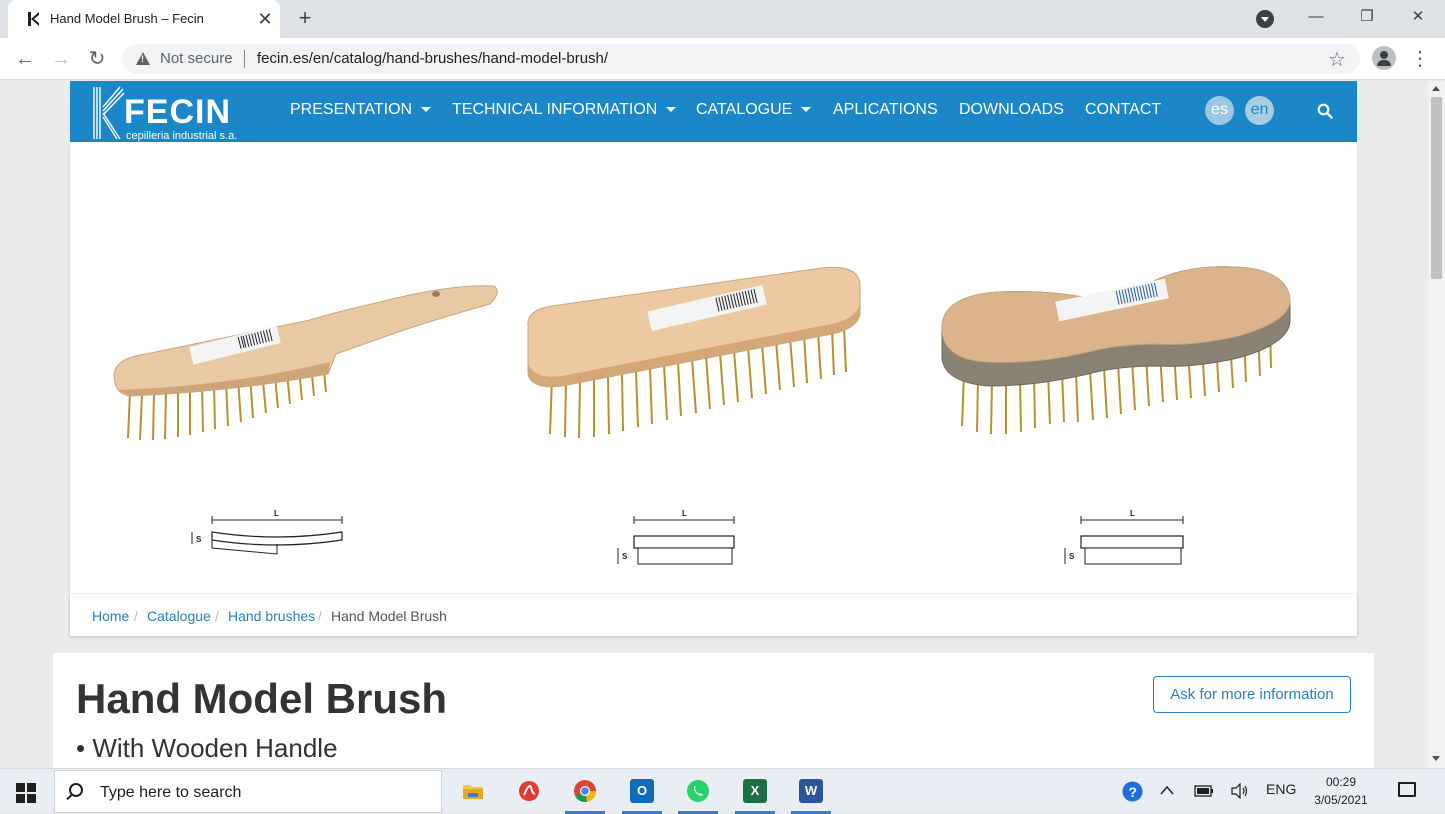 The width and height of the screenshot is (1445, 814). I want to click on back-button: ←, so click(25, 59).